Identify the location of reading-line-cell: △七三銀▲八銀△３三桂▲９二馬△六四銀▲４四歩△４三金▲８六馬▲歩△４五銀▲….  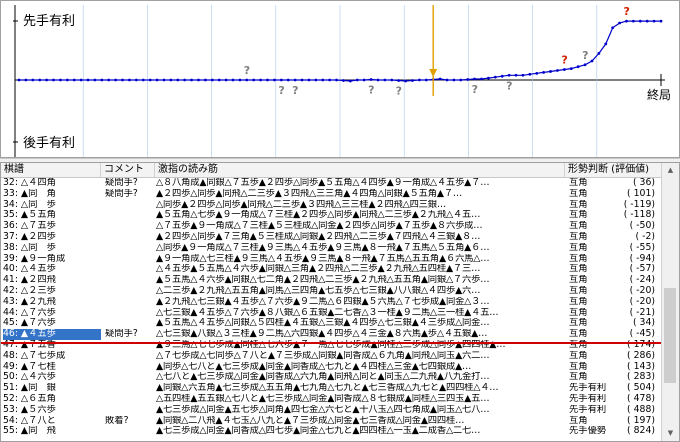
(322, 334).